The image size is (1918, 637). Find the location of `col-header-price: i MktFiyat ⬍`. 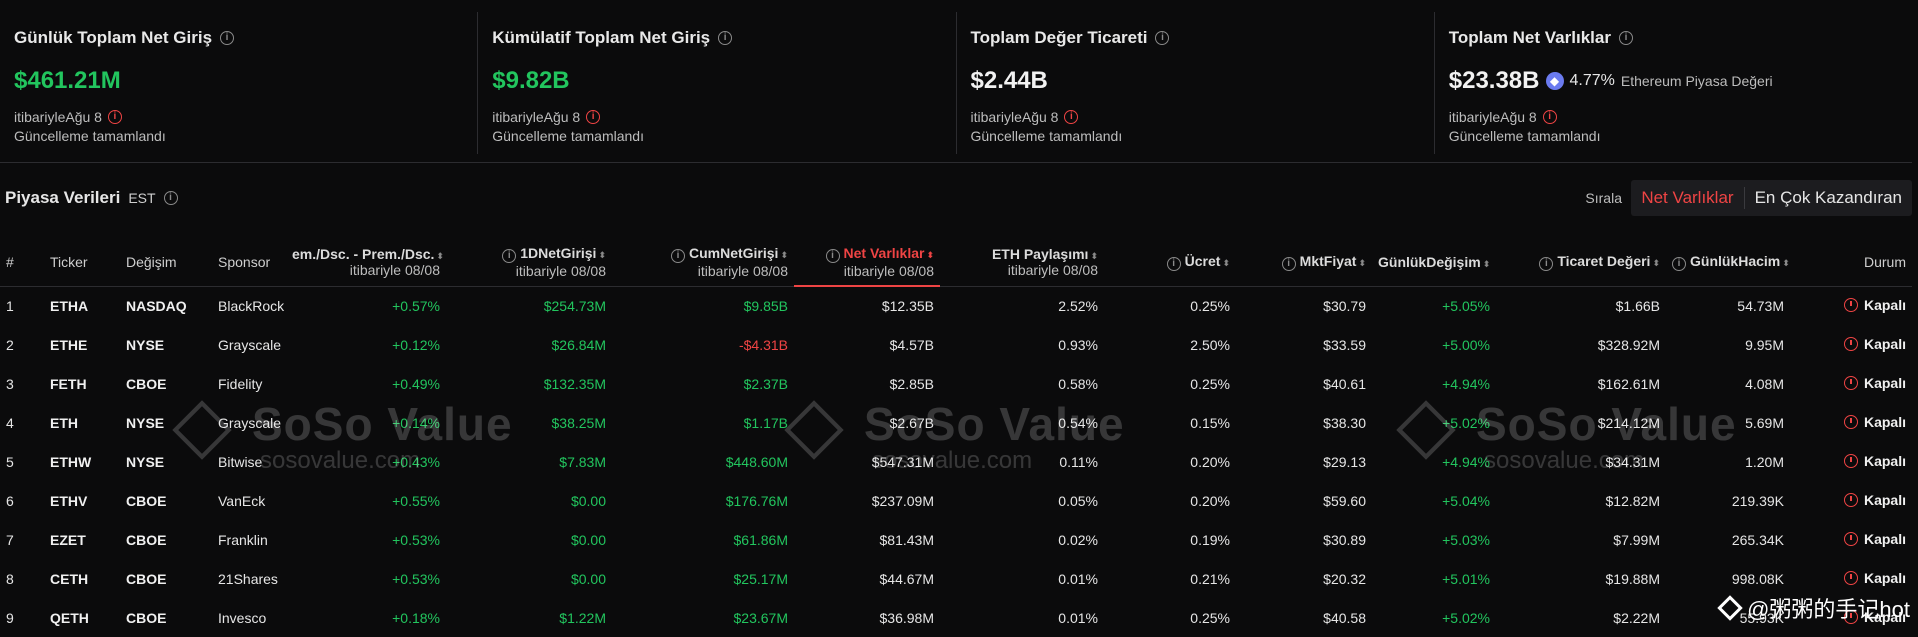

col-header-price: i MktFiyat ⬍ is located at coordinates (1304, 262).